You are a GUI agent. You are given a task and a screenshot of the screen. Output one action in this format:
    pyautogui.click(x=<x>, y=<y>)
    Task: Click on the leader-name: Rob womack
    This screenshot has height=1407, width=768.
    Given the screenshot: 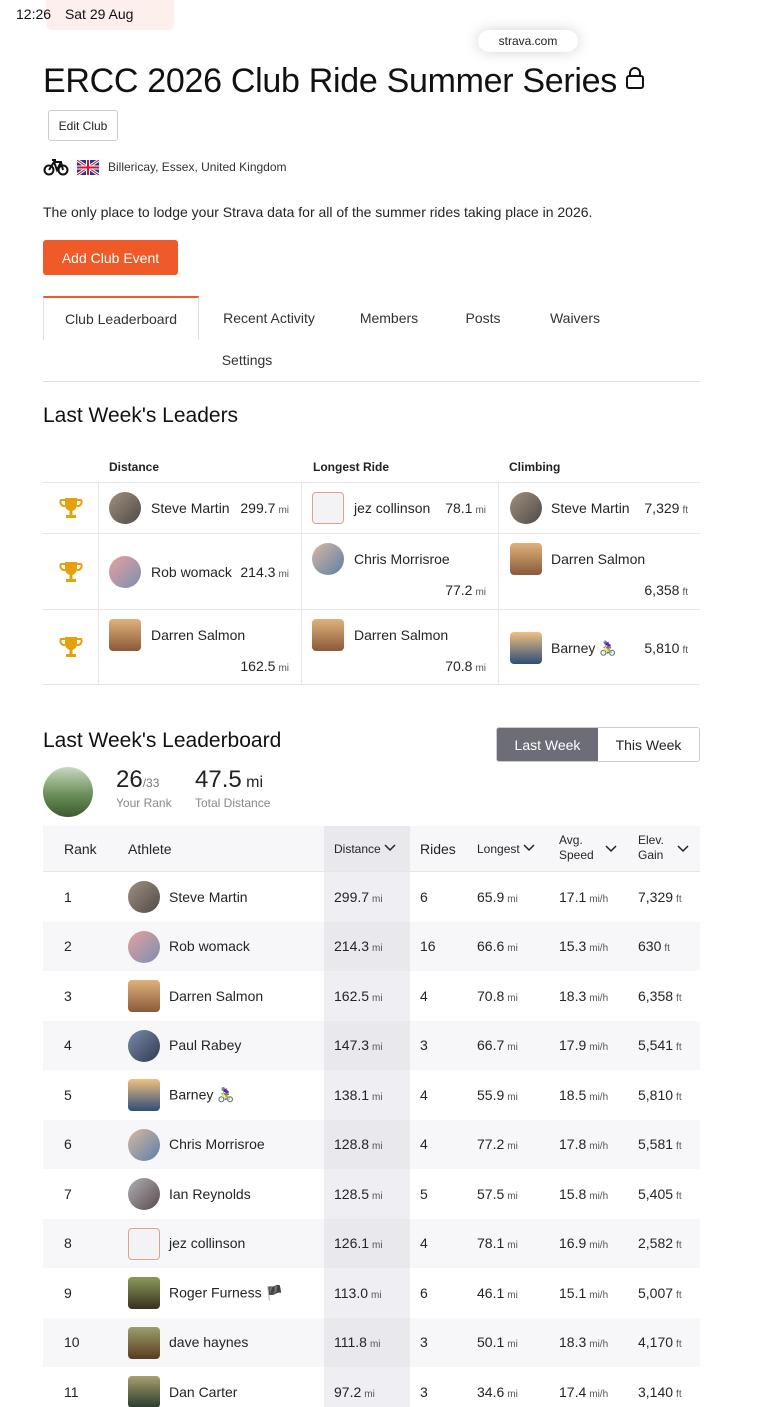 What is the action you would take?
    pyautogui.click(x=191, y=572)
    